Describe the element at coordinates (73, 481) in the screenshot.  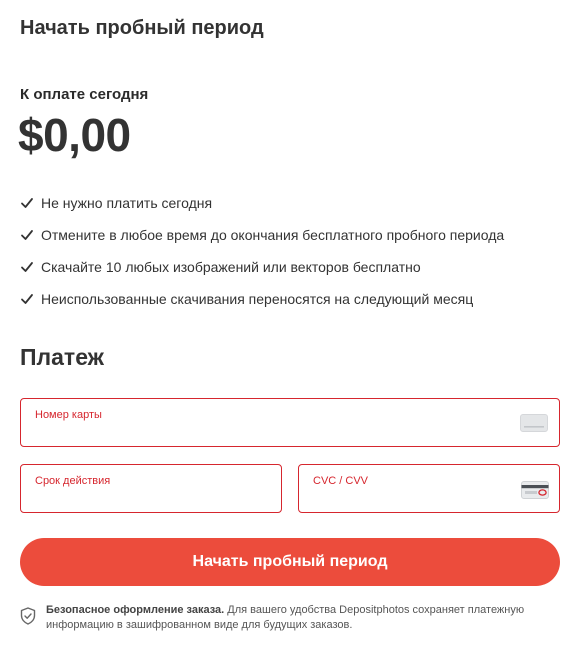
I see `expiry-date-label: Срок действия` at that location.